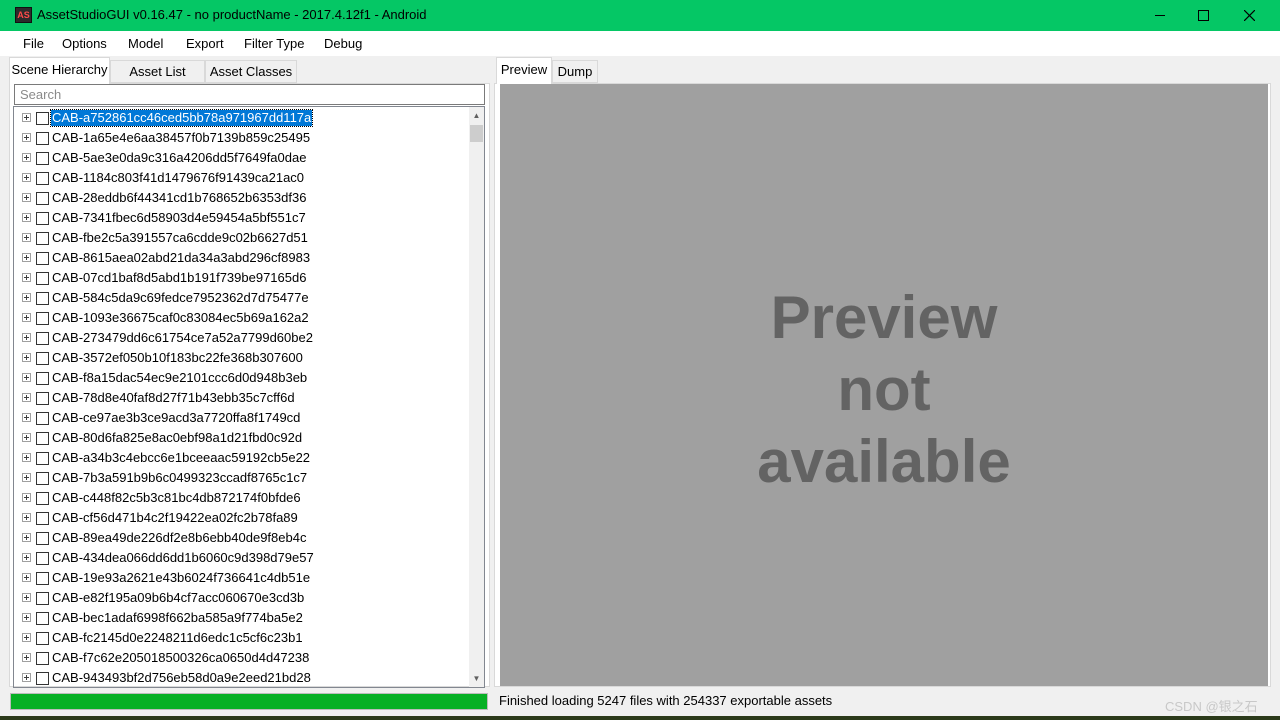 This screenshot has height=720, width=1280. I want to click on tab-asset-list: Asset List, so click(157, 71).